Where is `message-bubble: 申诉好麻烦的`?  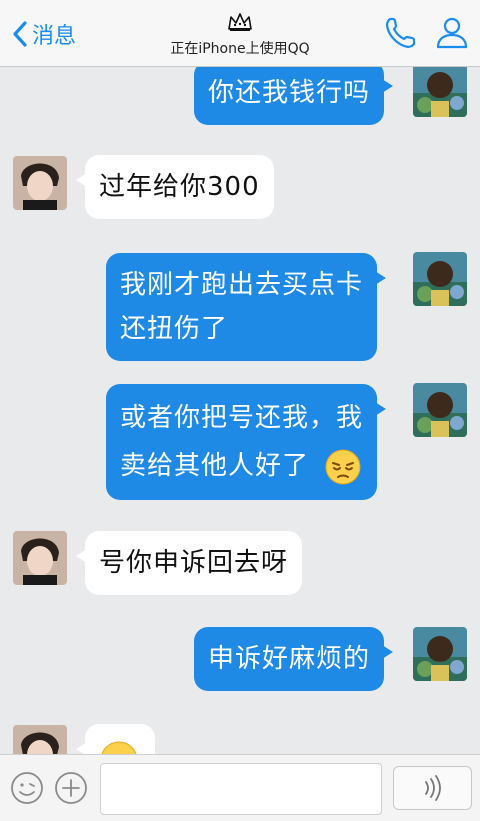 message-bubble: 申诉好麻烦的 is located at coordinates (294, 659).